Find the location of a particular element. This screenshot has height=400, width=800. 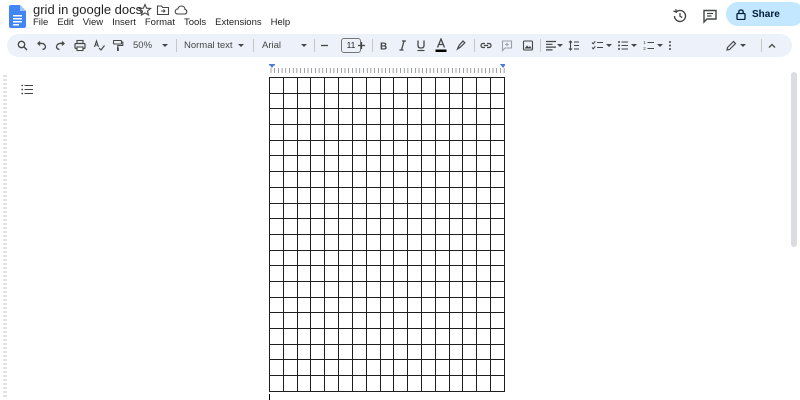

add-comment-icon is located at coordinates (507, 45).